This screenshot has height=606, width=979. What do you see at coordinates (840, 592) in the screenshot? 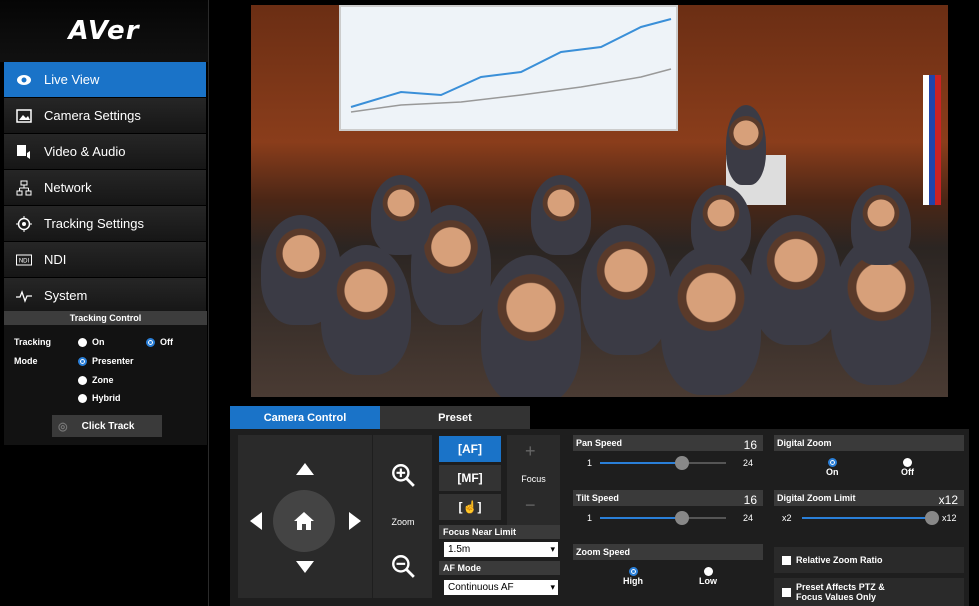
I see `checkbox-label: Preset Affects PTZ & Focus Values Only` at bounding box center [840, 592].